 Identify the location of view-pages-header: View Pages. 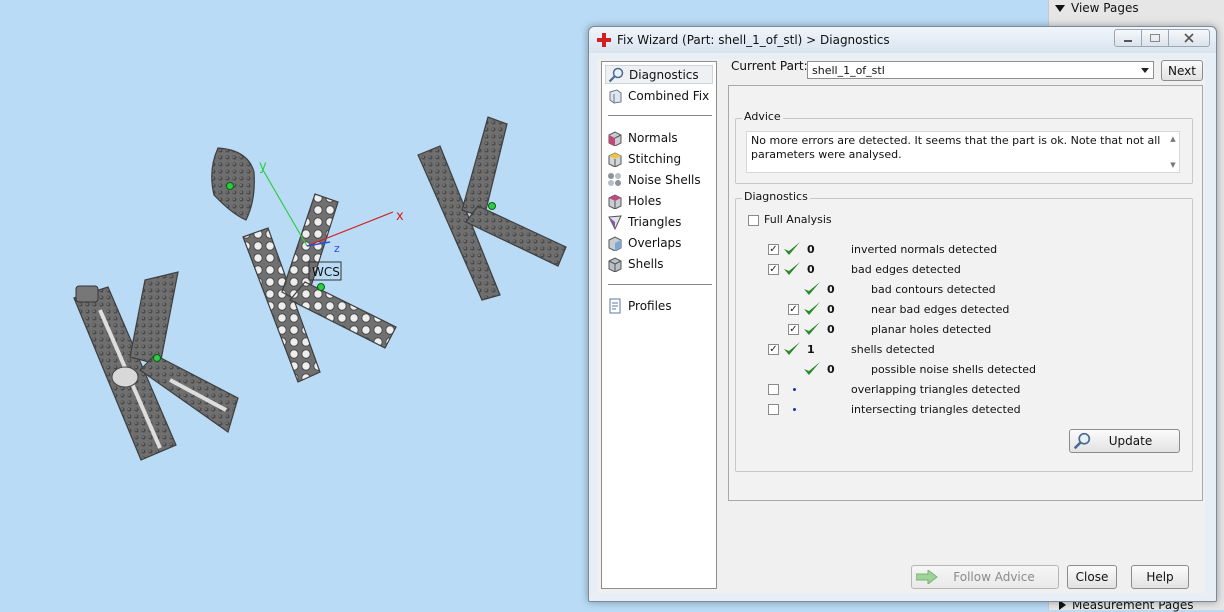
(1097, 8).